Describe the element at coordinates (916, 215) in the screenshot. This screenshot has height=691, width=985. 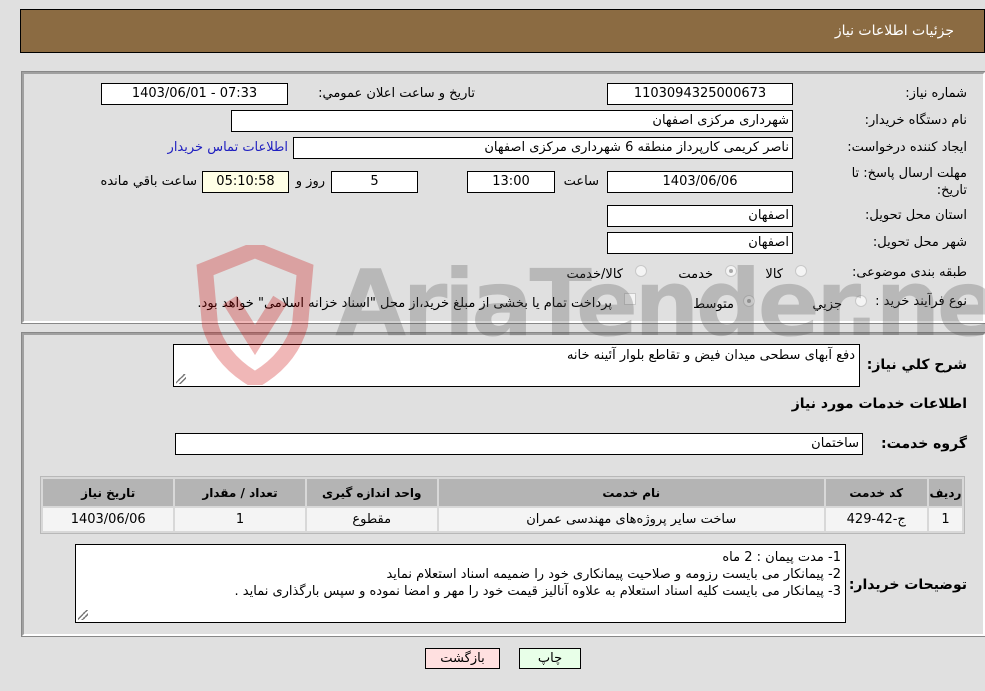
I see `province-label: استان محل تحویل:` at that location.